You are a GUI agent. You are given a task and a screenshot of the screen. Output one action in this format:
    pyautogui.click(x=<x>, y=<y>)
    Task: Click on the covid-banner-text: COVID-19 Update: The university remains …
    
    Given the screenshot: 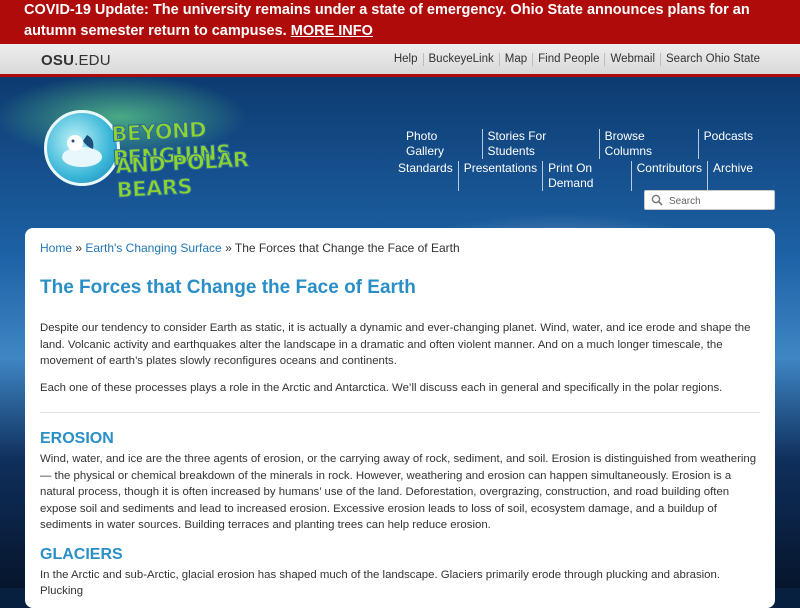 What is the action you would take?
    pyautogui.click(x=387, y=20)
    